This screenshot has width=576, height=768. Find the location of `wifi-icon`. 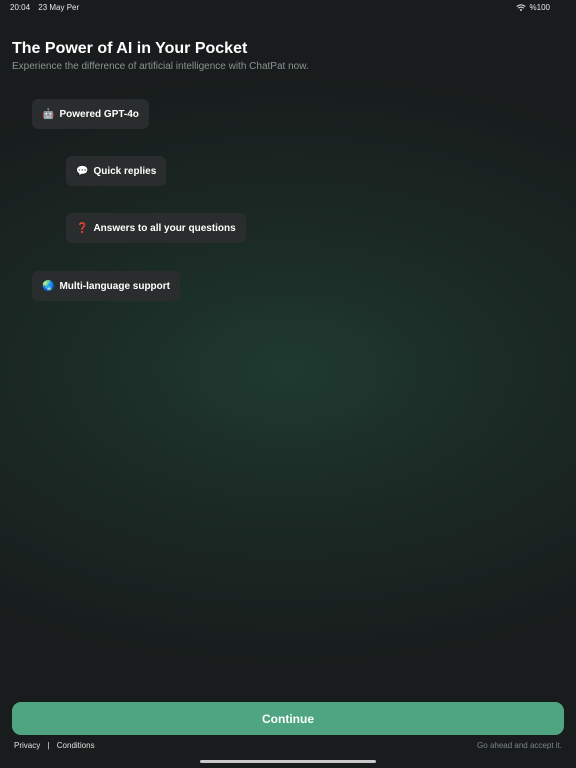

wifi-icon is located at coordinates (520, 7).